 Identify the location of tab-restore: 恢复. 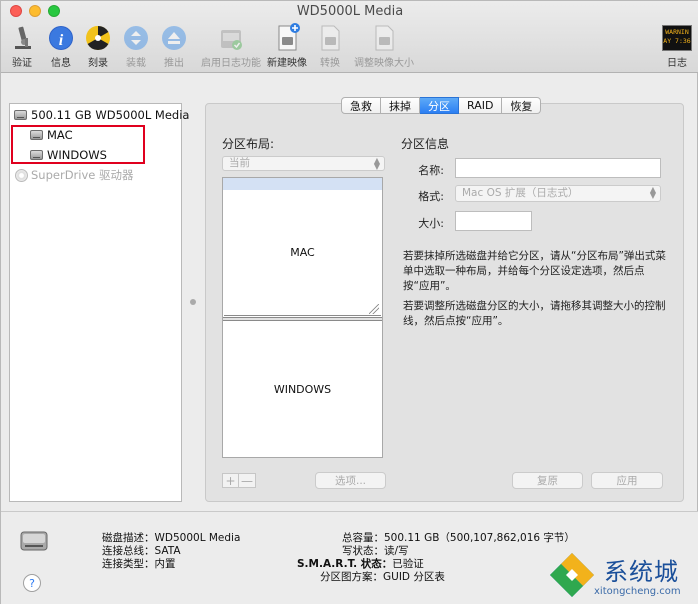
(522, 105).